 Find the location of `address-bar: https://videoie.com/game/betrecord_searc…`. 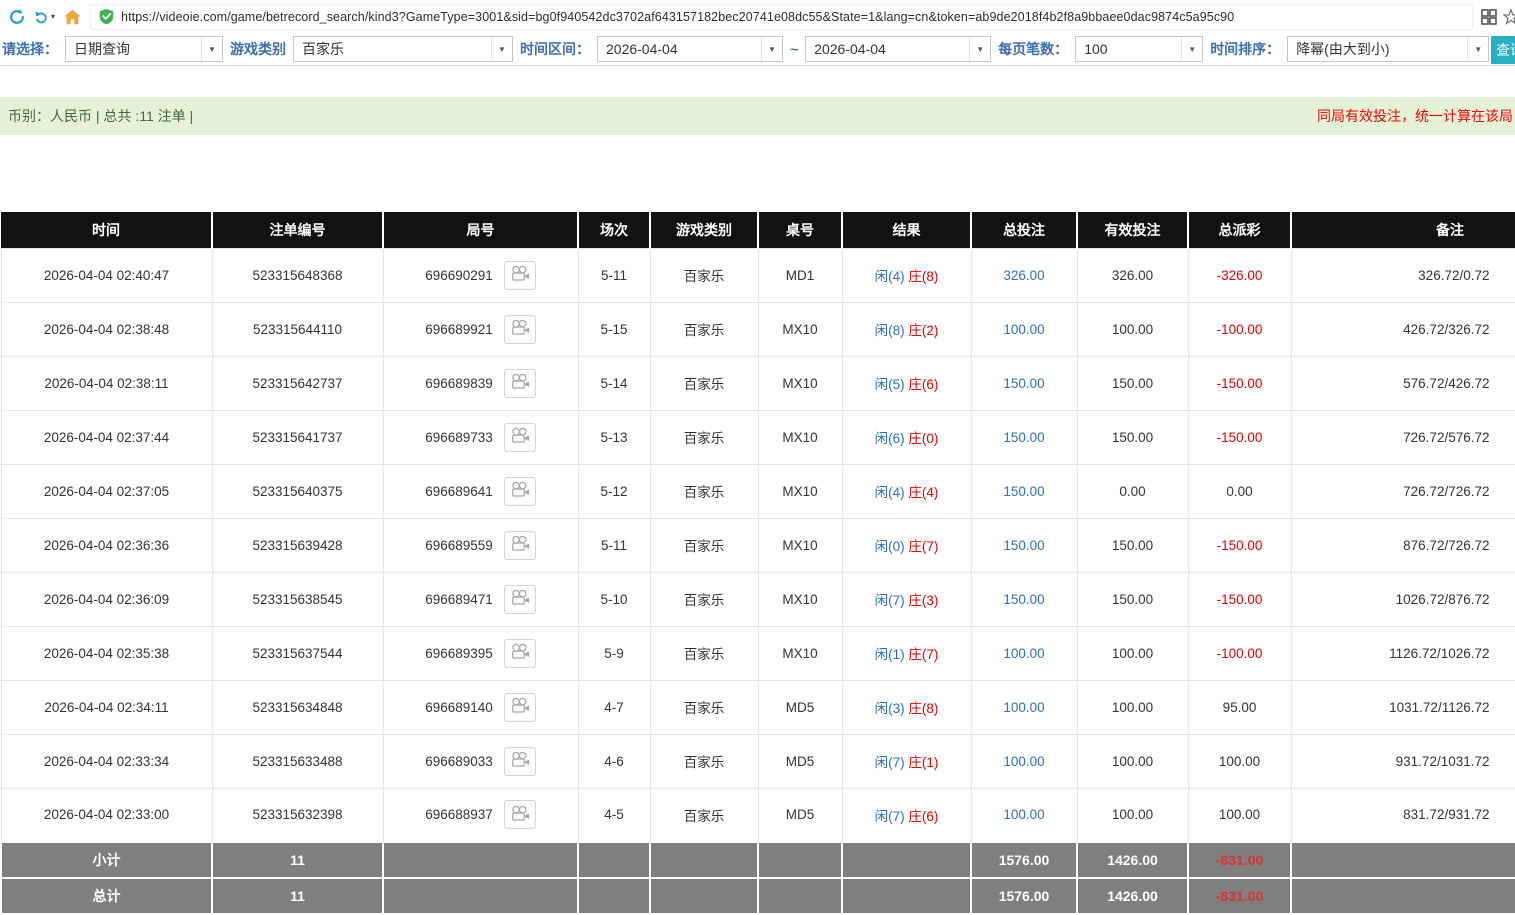

address-bar: https://videoie.com/game/betrecord_searc… is located at coordinates (781, 16).